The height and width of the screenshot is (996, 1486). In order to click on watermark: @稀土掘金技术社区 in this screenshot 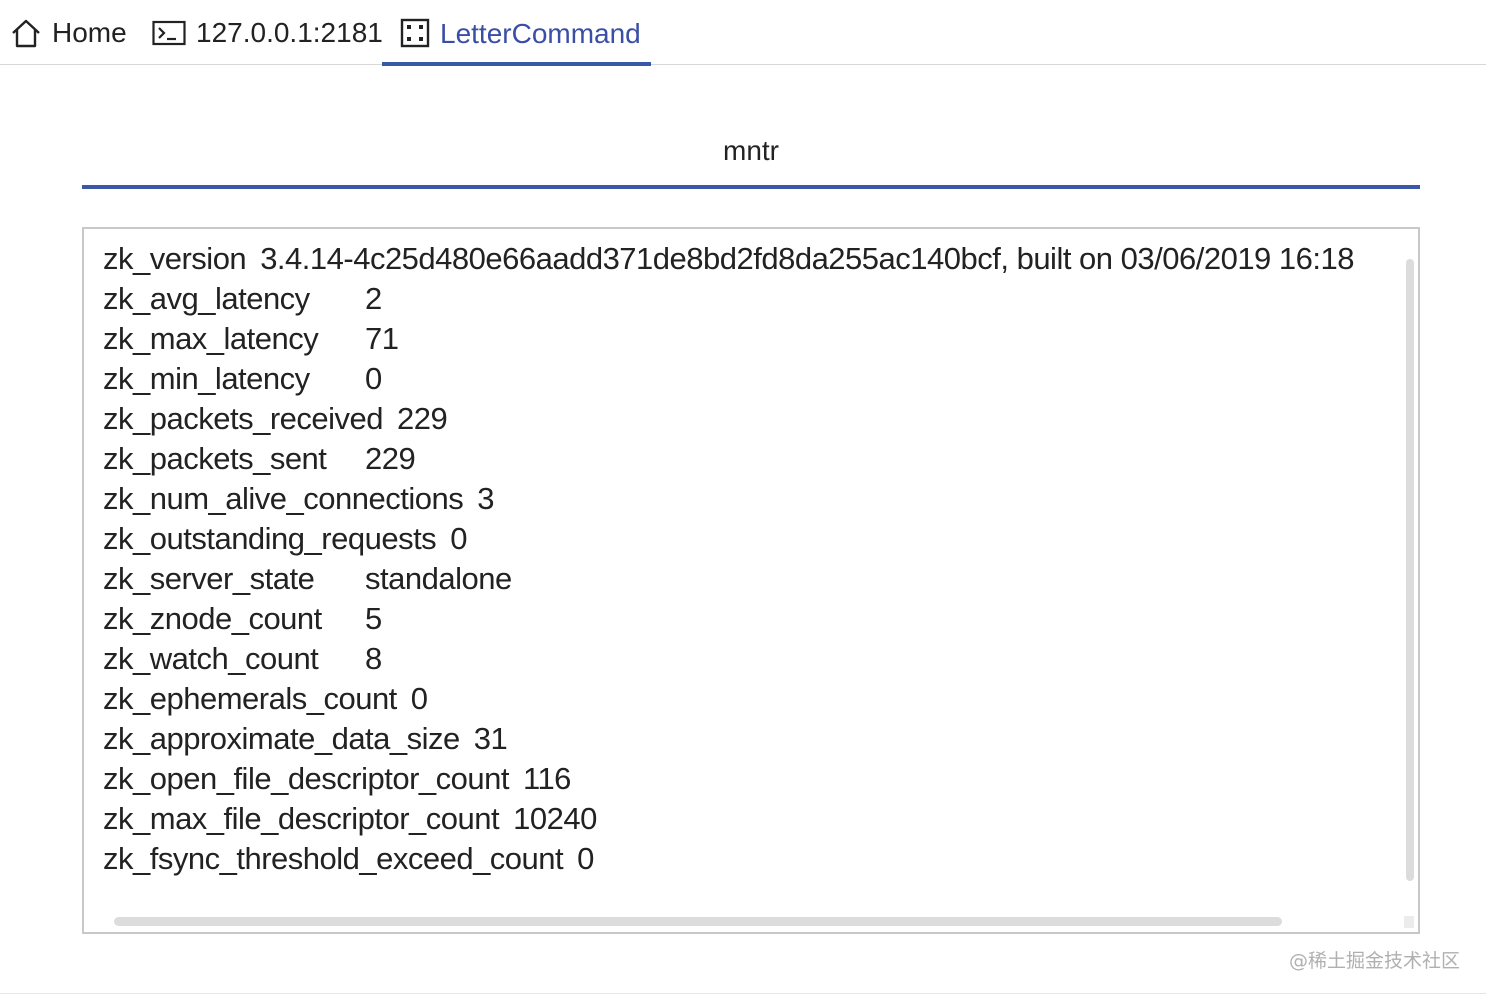, I will do `click(1374, 961)`.